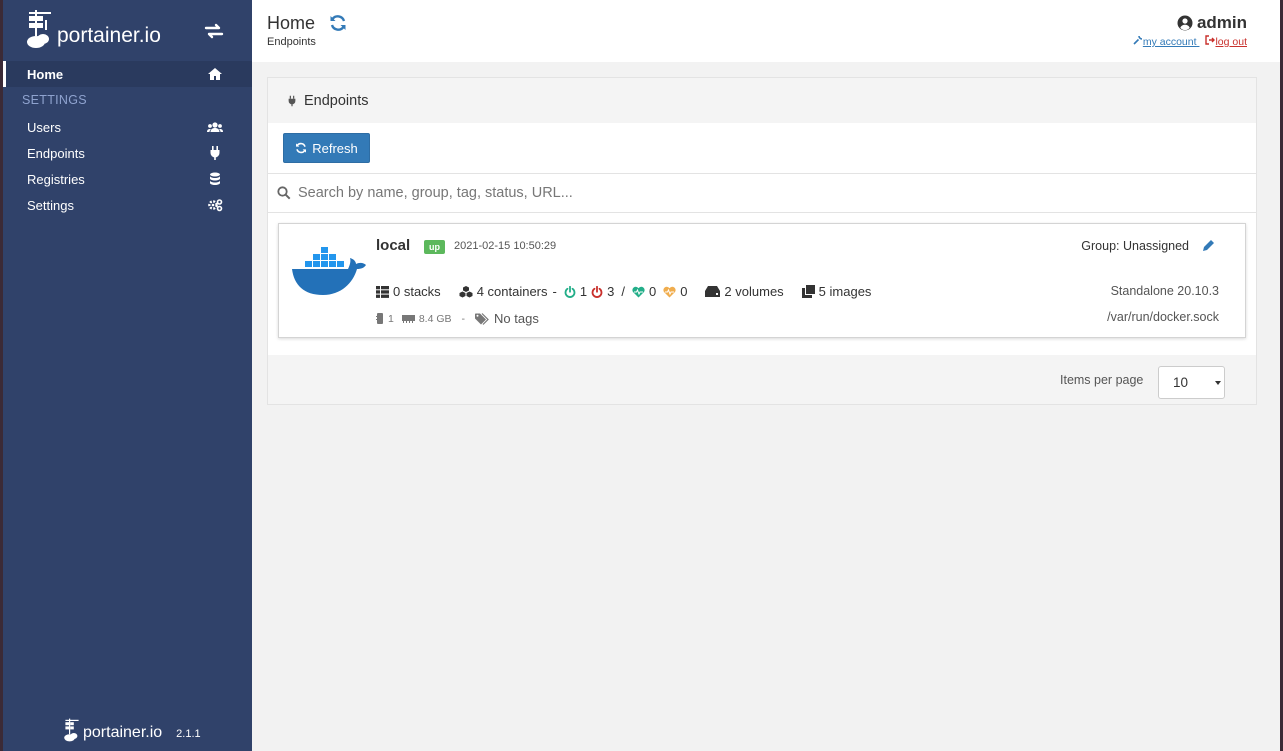 The height and width of the screenshot is (751, 1283). What do you see at coordinates (766, 31) in the screenshot?
I see `header-bar: Home Endpoints admin my account log out` at bounding box center [766, 31].